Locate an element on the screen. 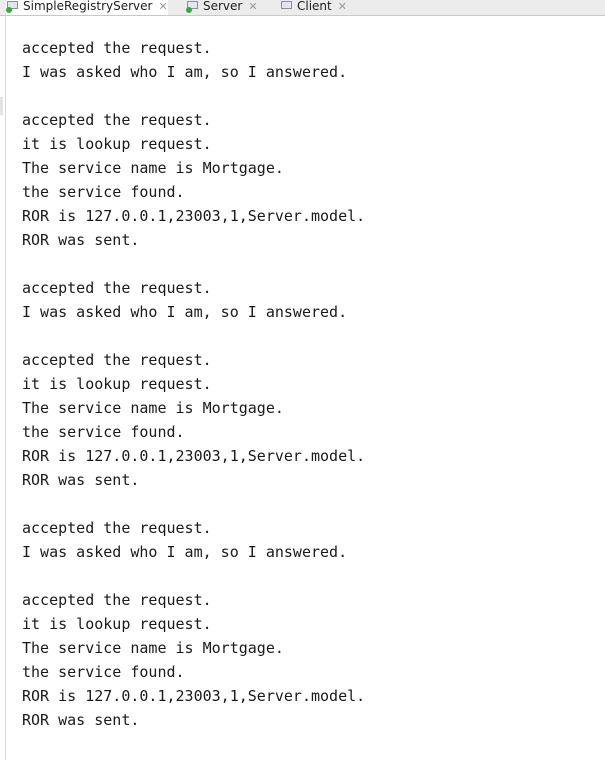 The height and width of the screenshot is (760, 605). tab-server: Server ✕ is located at coordinates (222, 7).